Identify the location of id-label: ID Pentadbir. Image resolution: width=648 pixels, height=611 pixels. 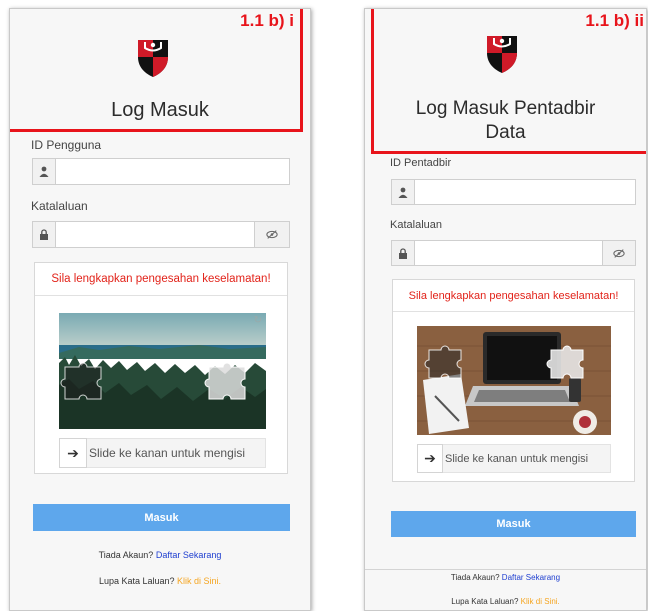
(421, 163).